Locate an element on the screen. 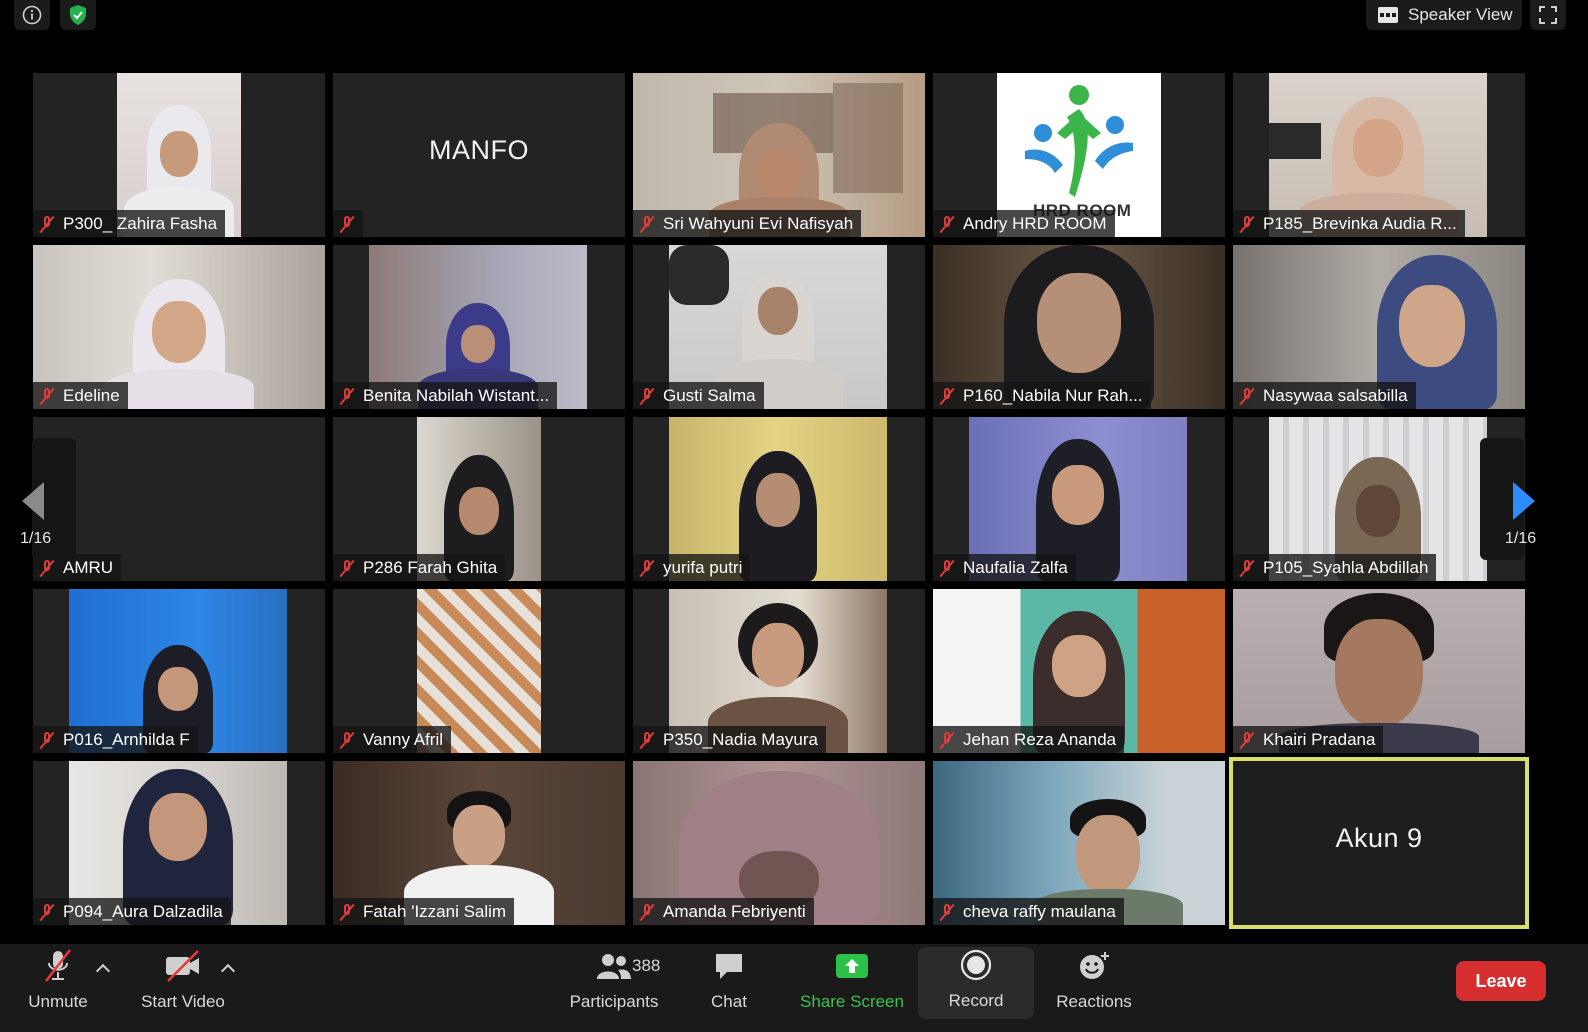 Image resolution: width=1588 pixels, height=1032 pixels. participant-nameplate: P016_Arnhilda F is located at coordinates (115, 739).